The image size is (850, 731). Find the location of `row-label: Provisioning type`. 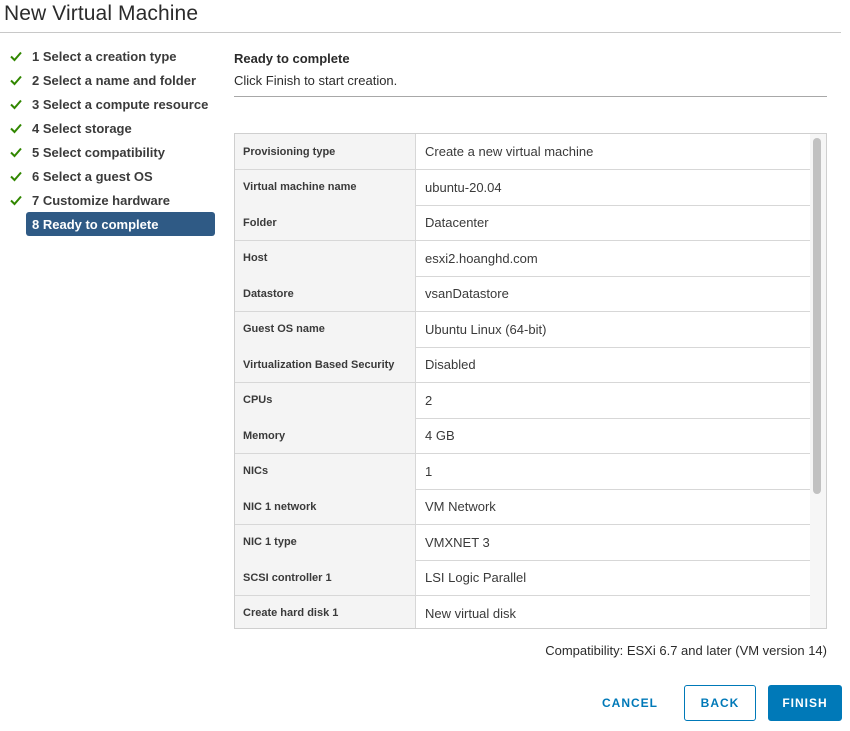

row-label: Provisioning type is located at coordinates (325, 151).